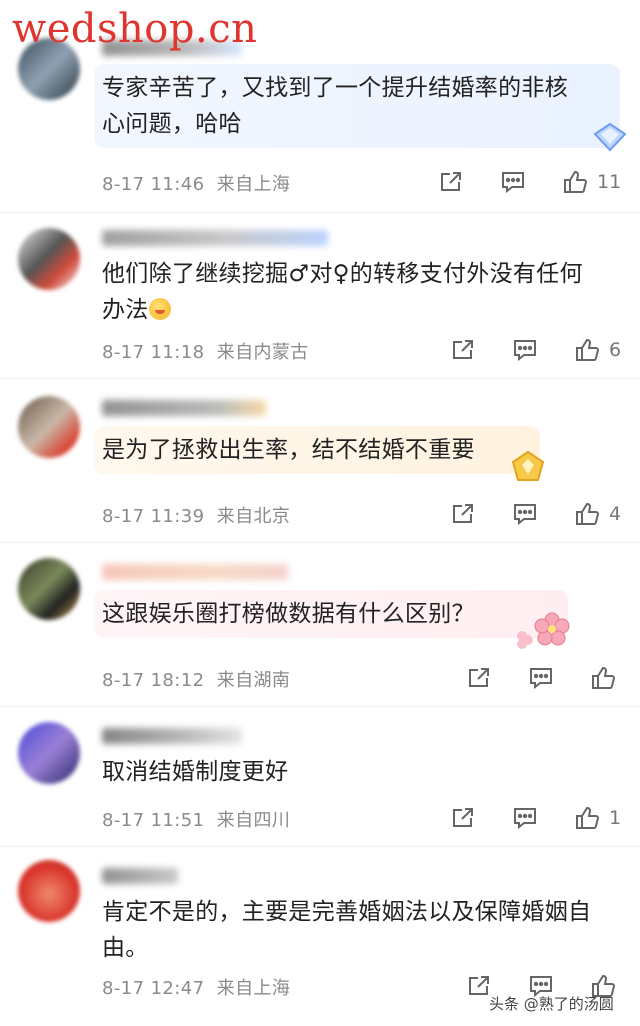 The height and width of the screenshot is (1026, 640). I want to click on gold-badge-icon, so click(528, 467).